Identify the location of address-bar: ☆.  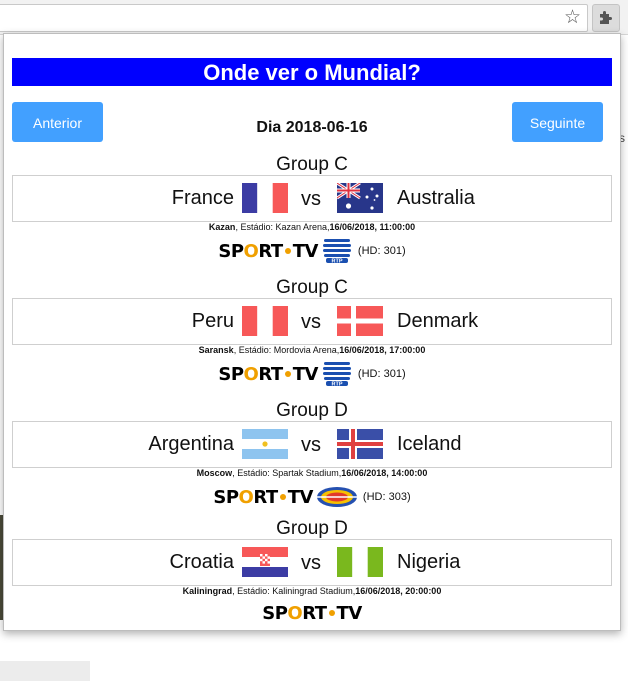
(294, 18).